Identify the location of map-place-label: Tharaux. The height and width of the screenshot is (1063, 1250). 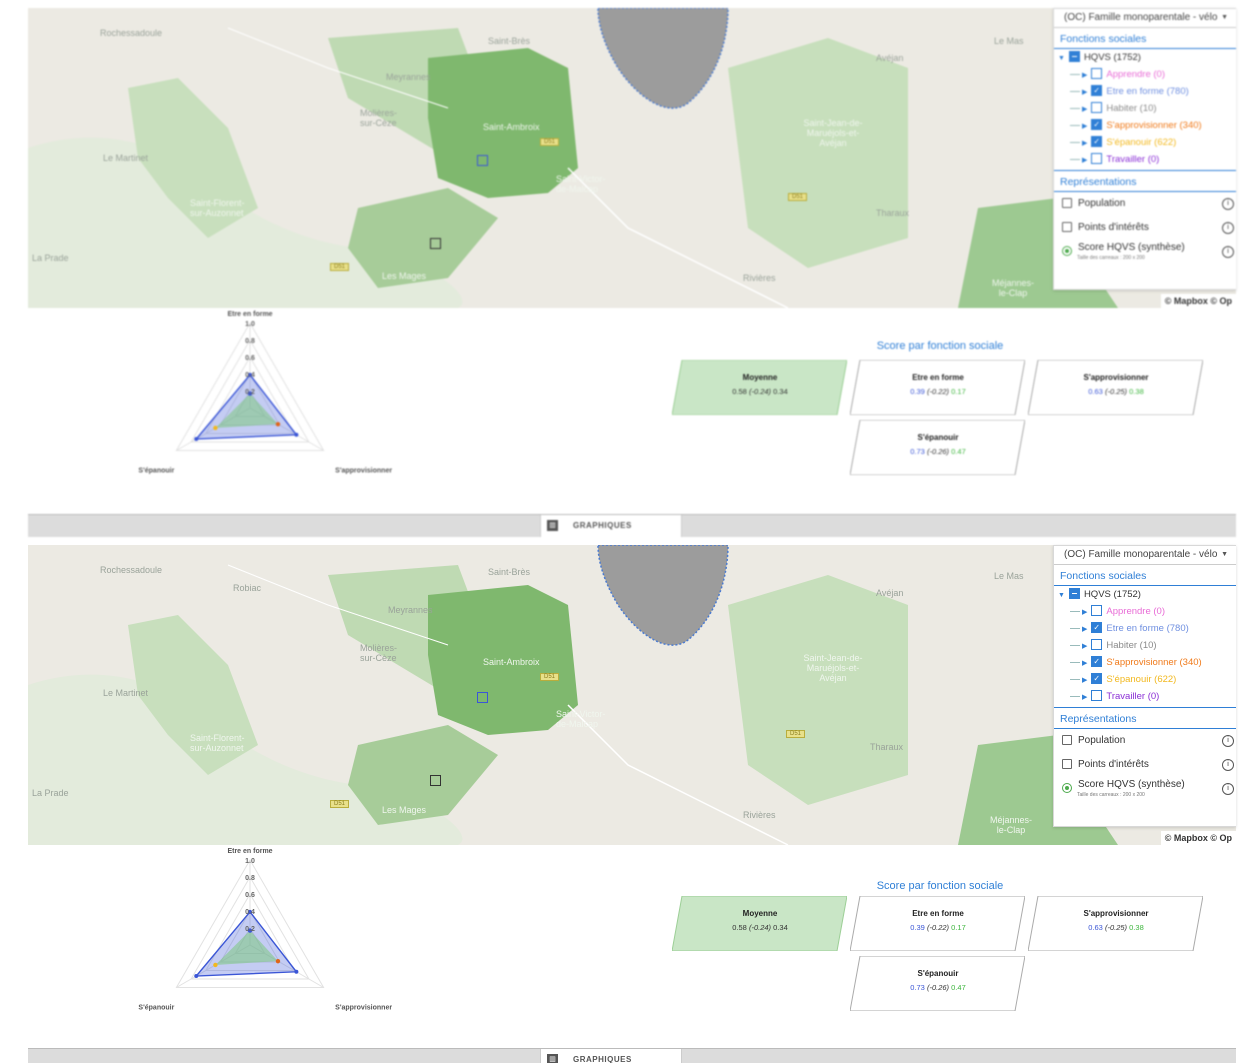
(893, 213).